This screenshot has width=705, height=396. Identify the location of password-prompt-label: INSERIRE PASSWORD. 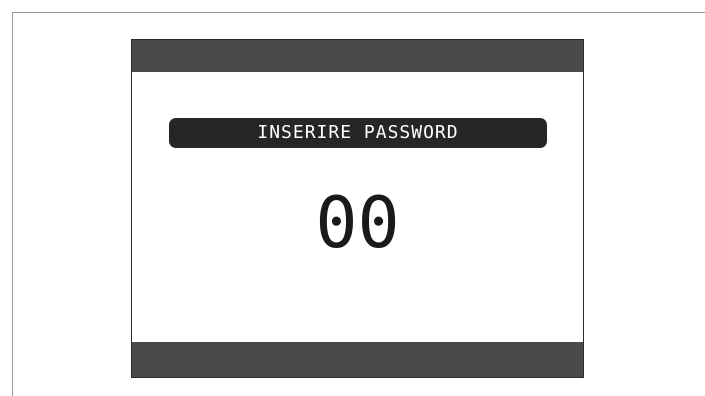
(358, 132).